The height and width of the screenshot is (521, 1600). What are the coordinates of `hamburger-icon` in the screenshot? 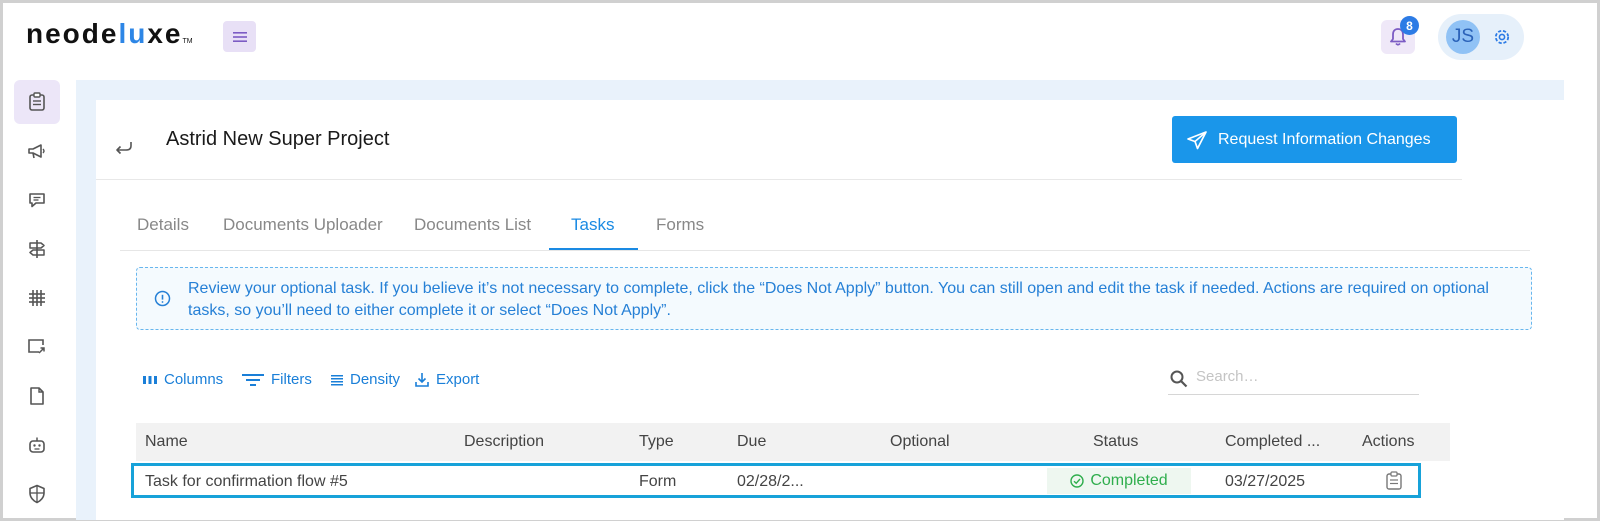 It's located at (239, 36).